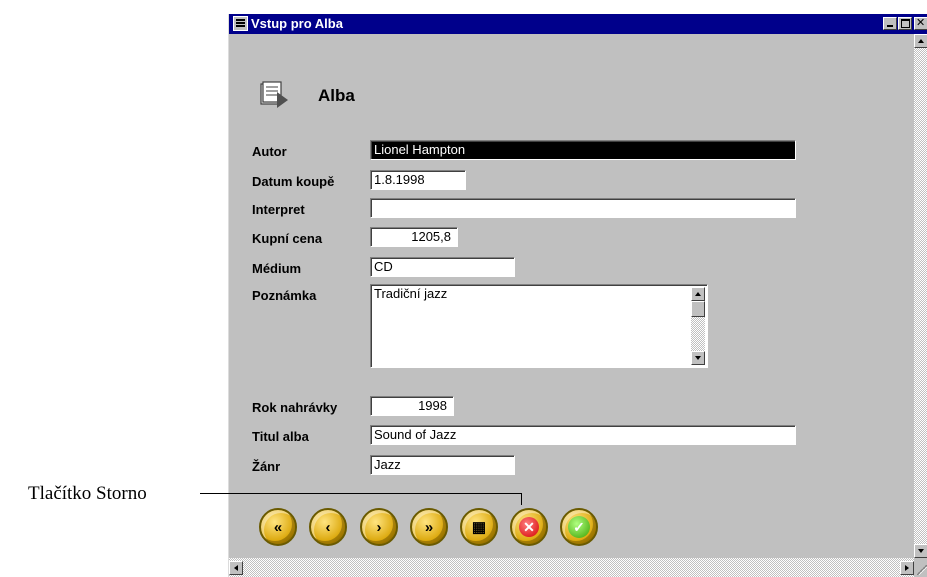 This screenshot has width=927, height=577. Describe the element at coordinates (274, 94) in the screenshot. I see `form-icon` at that location.